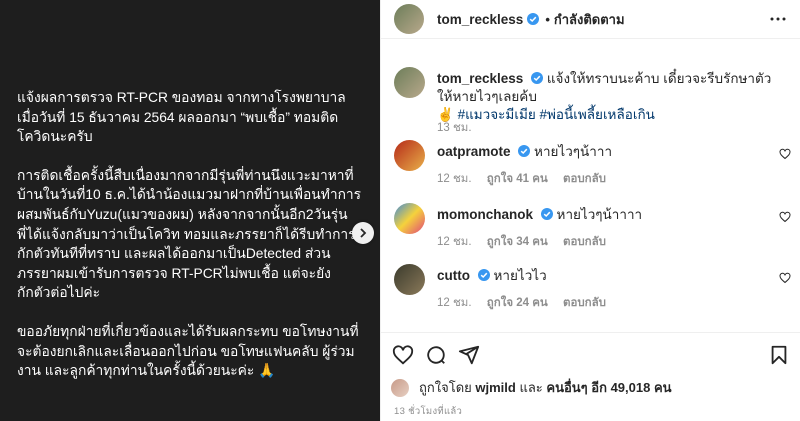 This screenshot has width=800, height=421. What do you see at coordinates (590, 352) in the screenshot?
I see `action-bar` at bounding box center [590, 352].